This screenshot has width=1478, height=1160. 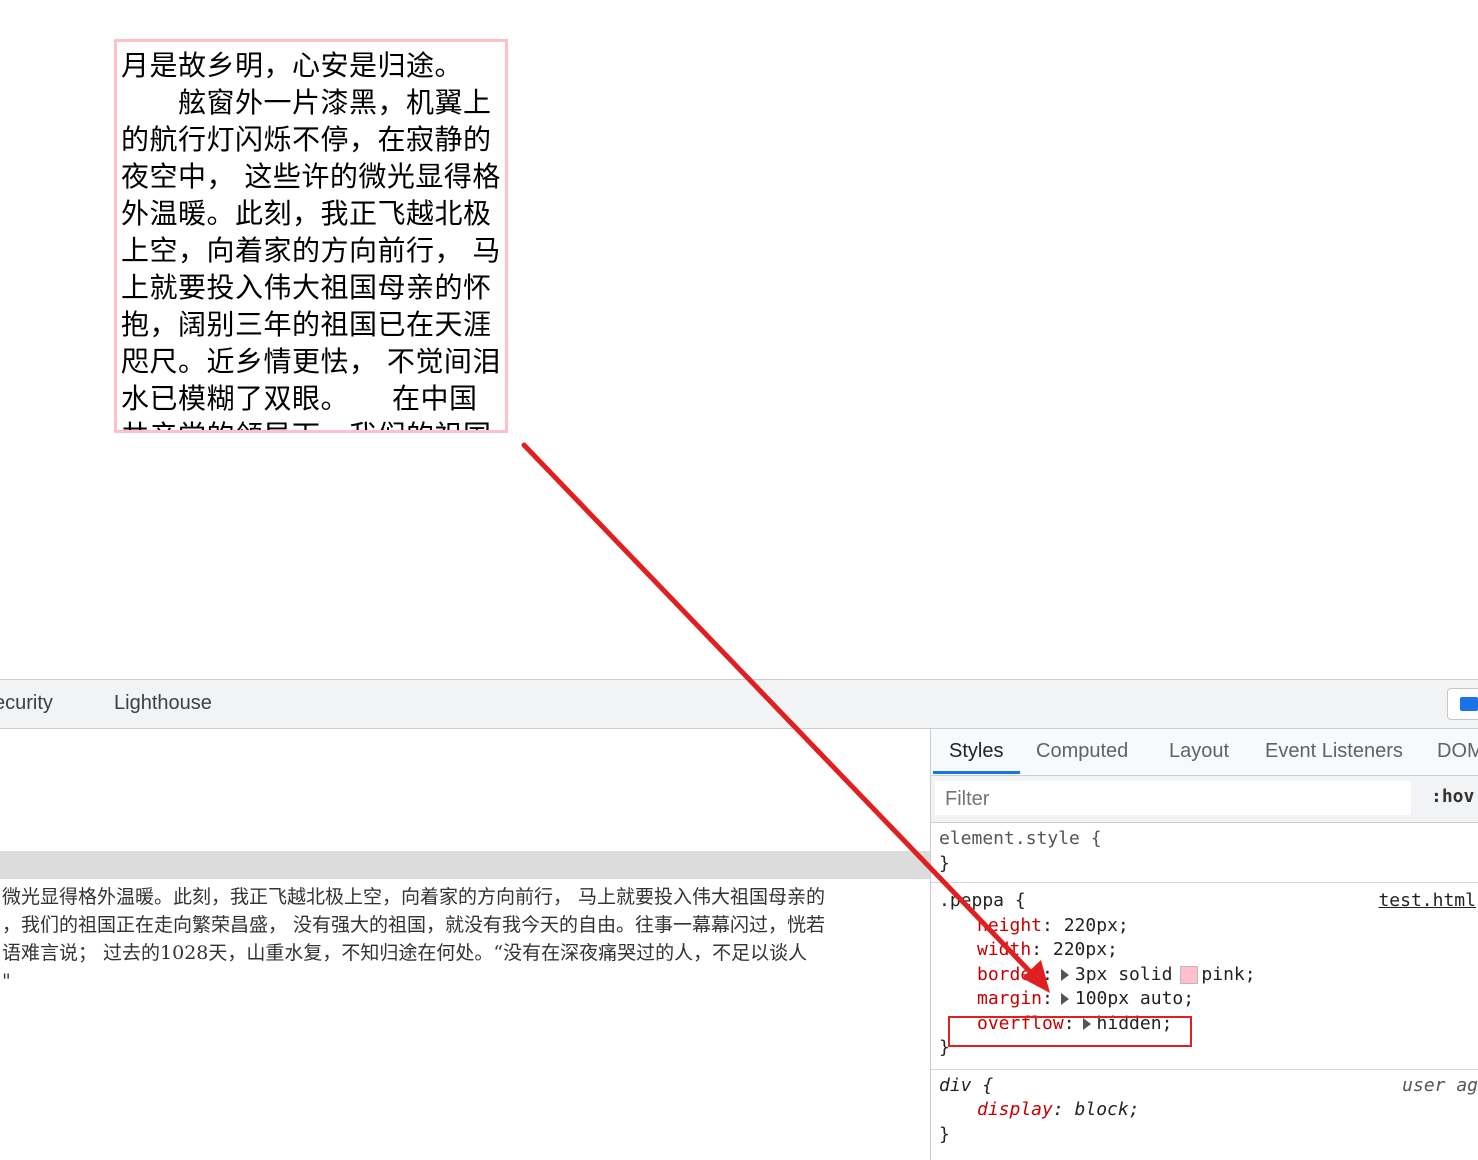 What do you see at coordinates (976, 772) in the screenshot?
I see `active-tab-indicator` at bounding box center [976, 772].